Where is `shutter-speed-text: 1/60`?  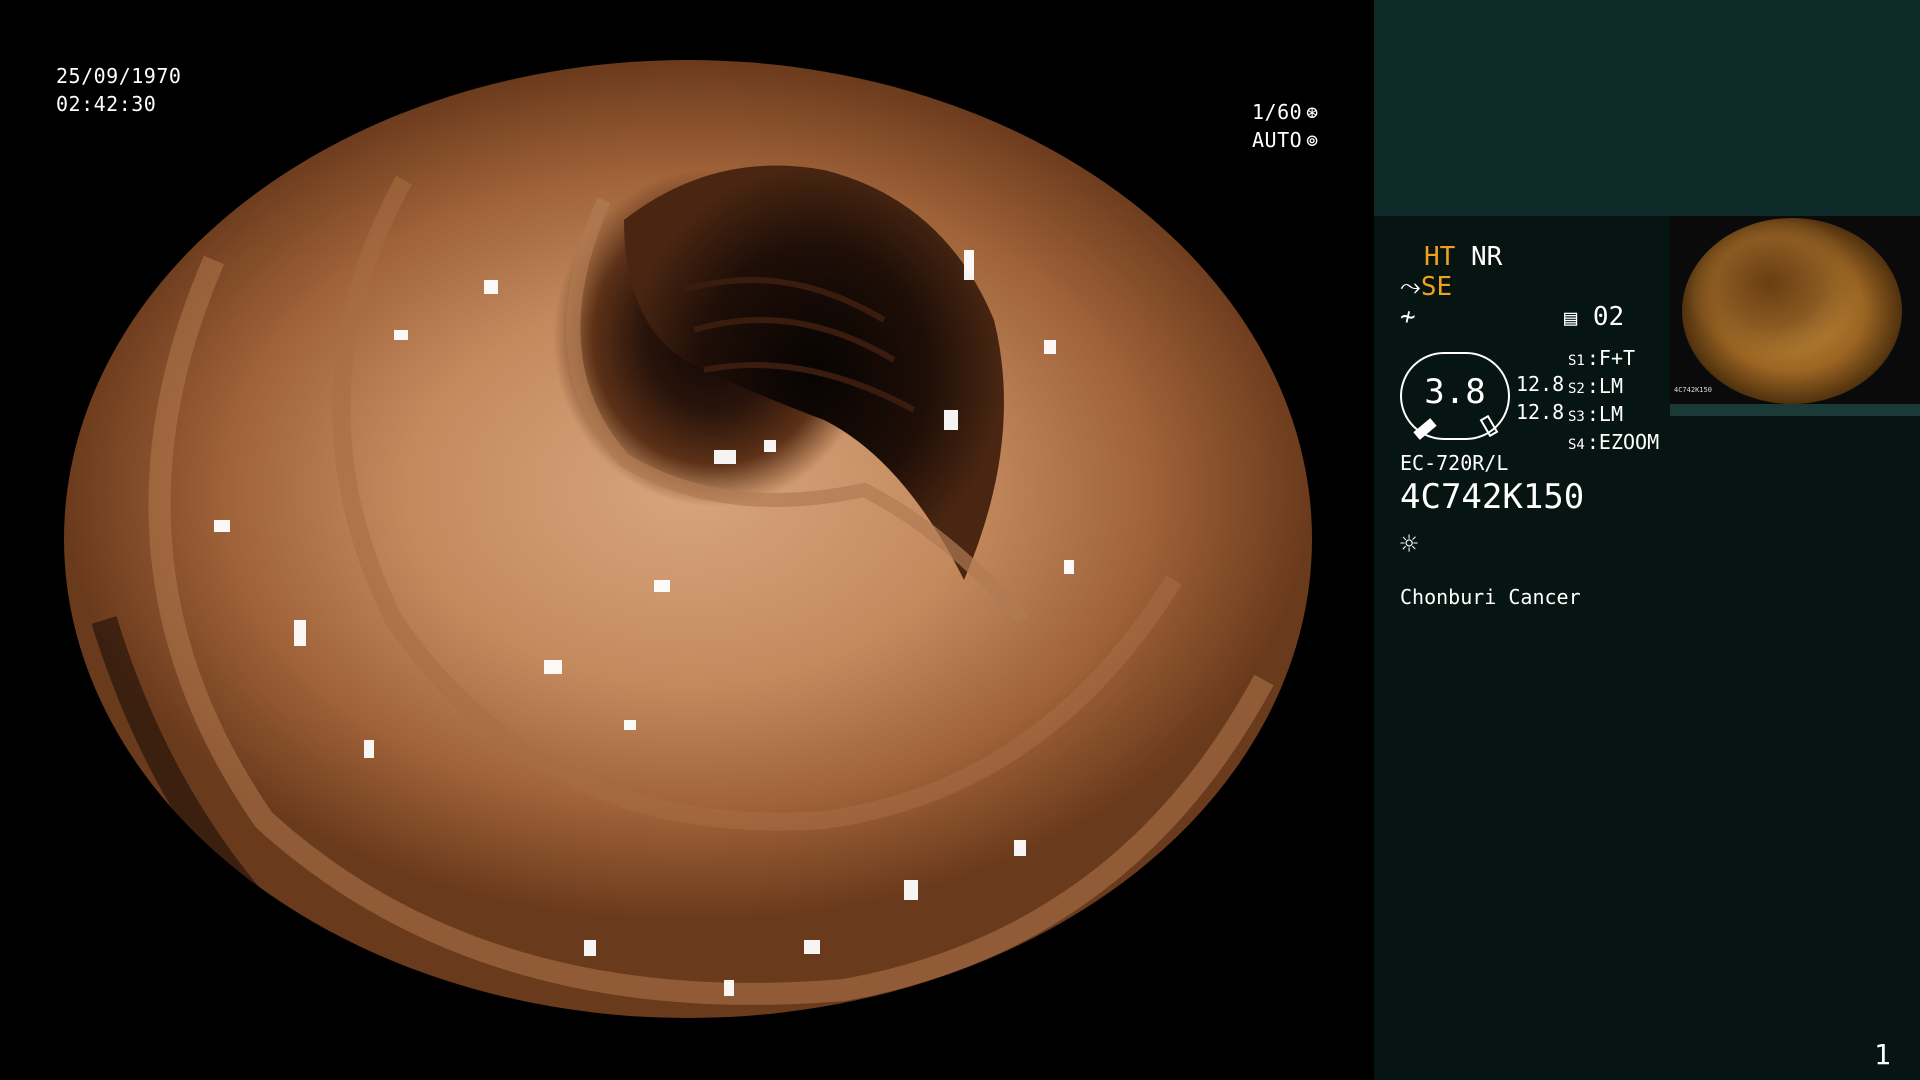
shutter-speed-text: 1/60 is located at coordinates (1277, 112).